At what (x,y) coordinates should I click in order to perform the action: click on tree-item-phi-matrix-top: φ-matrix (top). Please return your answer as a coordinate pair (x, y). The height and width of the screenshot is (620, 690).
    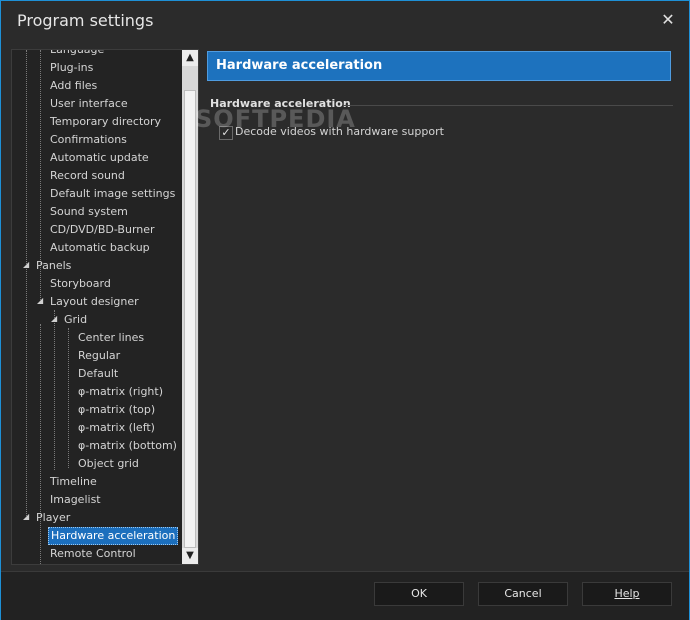
    Looking at the image, I should click on (116, 410).